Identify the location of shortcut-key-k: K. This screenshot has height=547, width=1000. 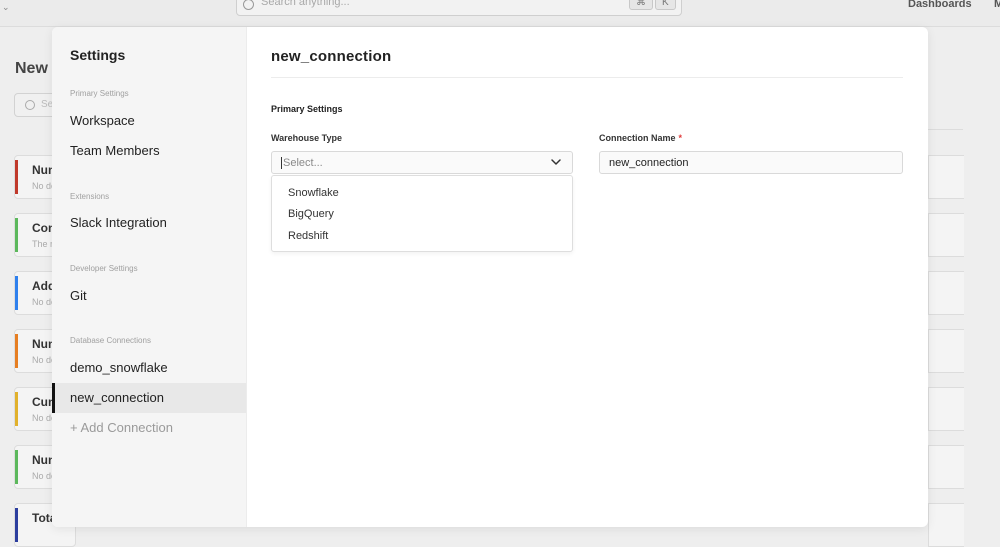
(665, 5).